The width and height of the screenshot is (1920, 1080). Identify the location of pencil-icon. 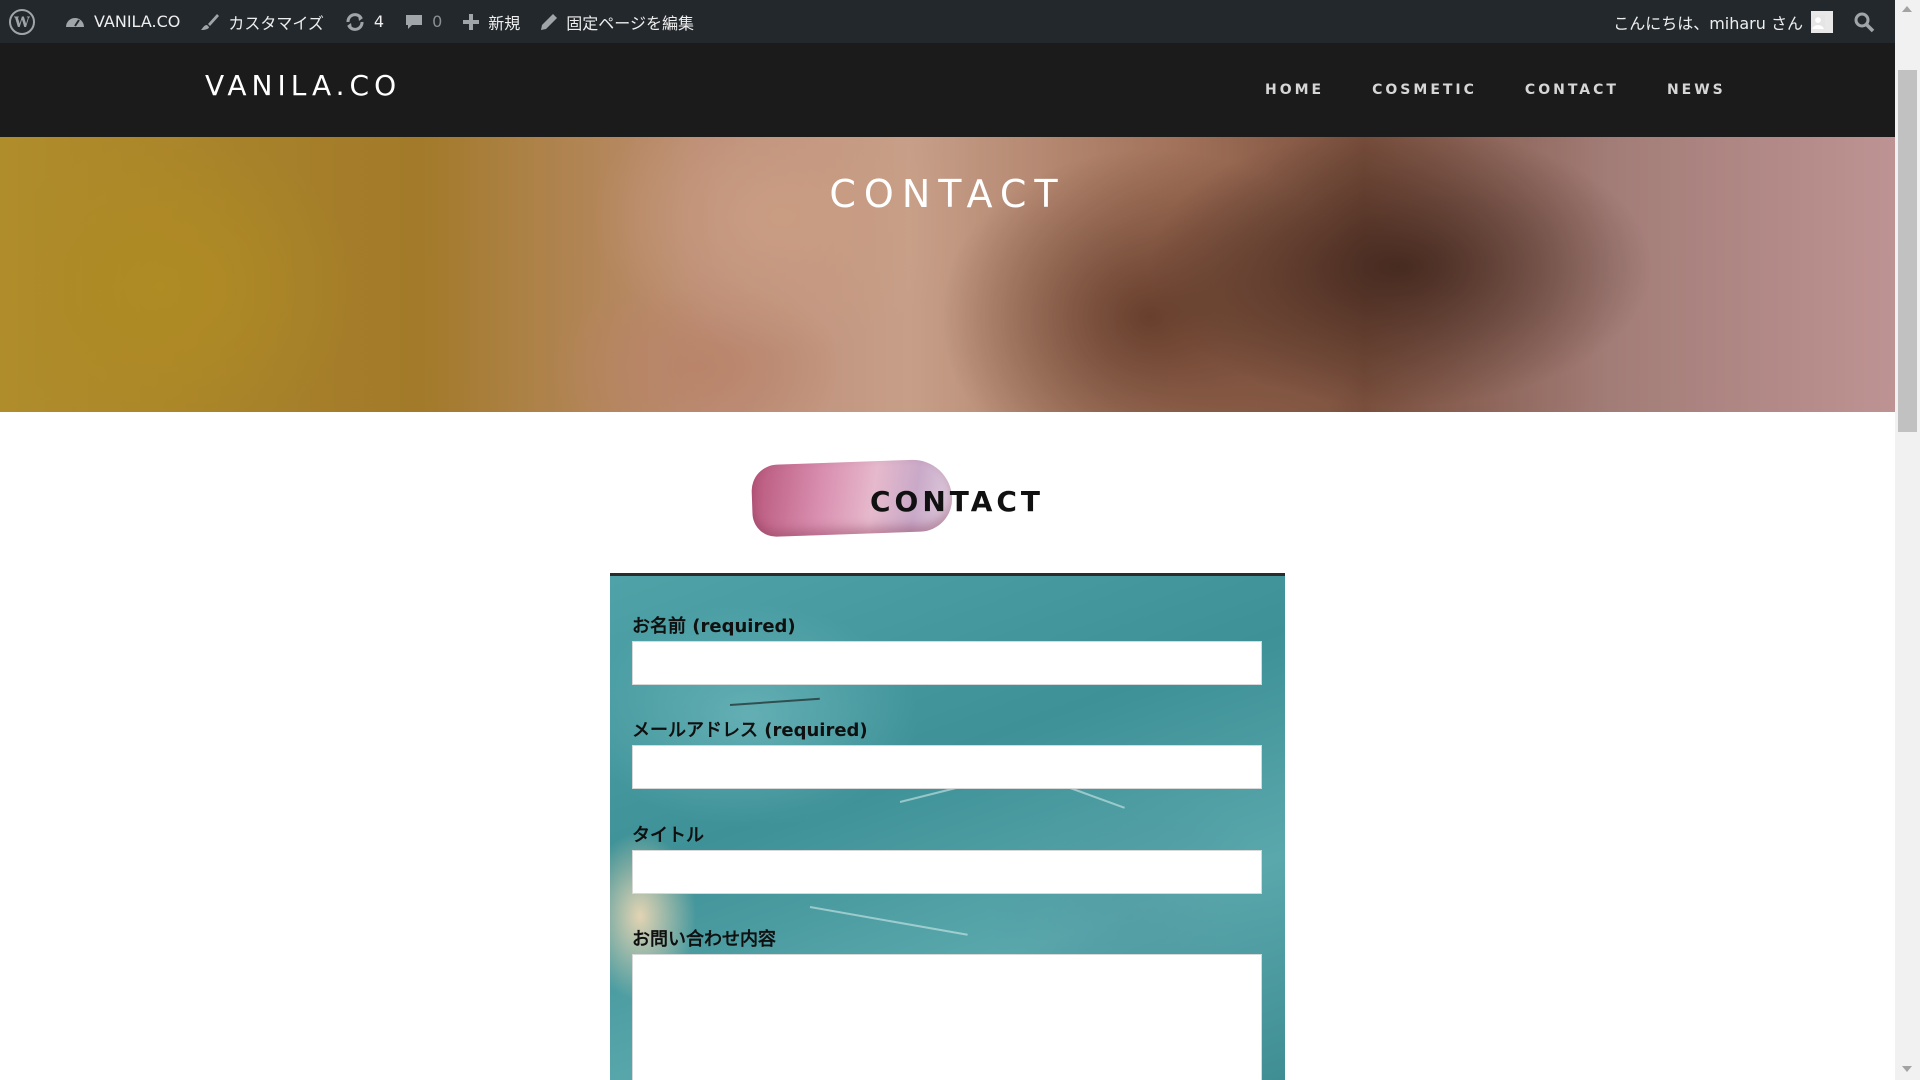
(549, 21).